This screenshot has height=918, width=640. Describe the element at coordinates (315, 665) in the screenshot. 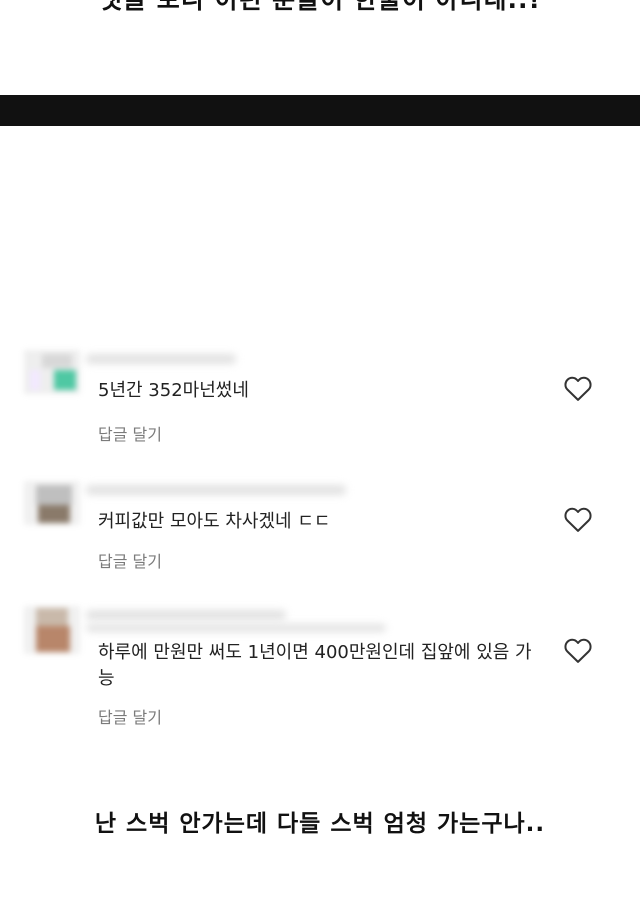

I see `comment-text: 하루에 만원만 써도 1년이면 400만원인데 집앞에 있음 가능` at that location.